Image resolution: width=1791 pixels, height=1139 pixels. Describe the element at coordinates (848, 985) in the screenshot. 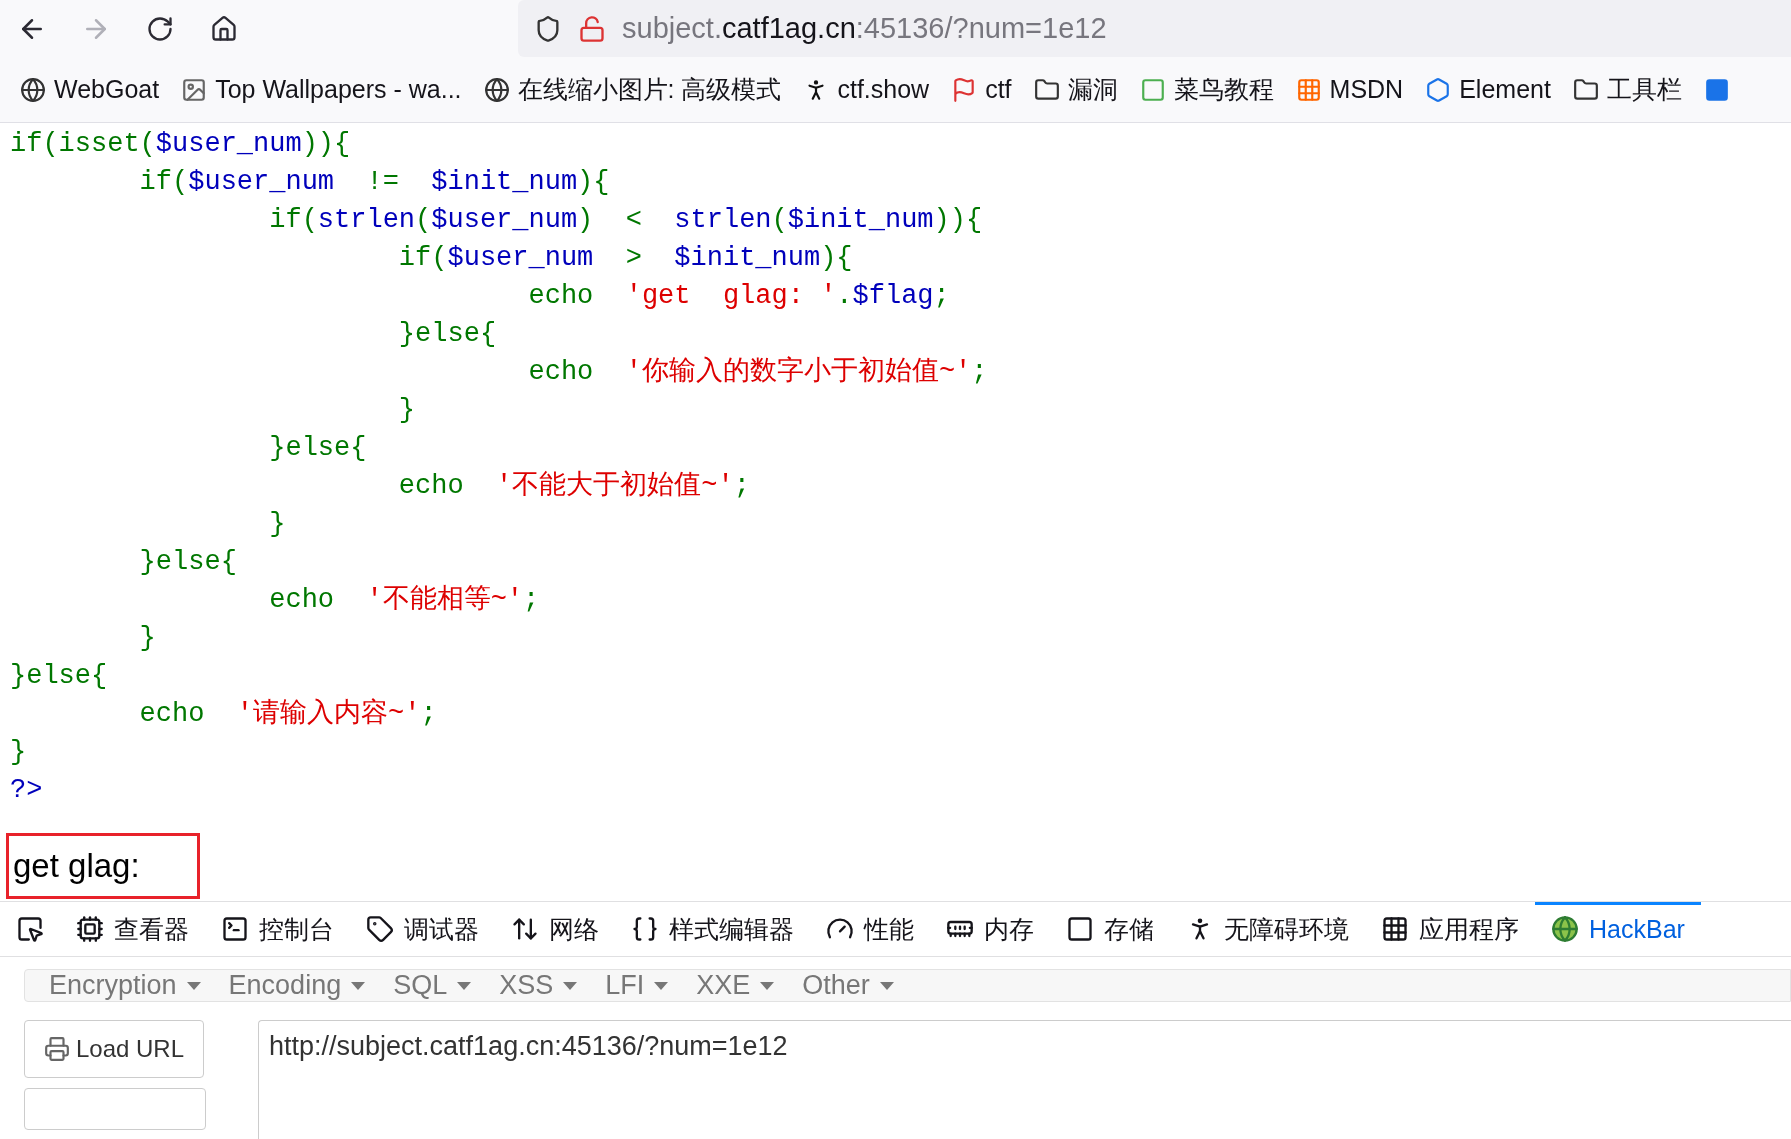

I see `menu-dropdown: Other` at that location.